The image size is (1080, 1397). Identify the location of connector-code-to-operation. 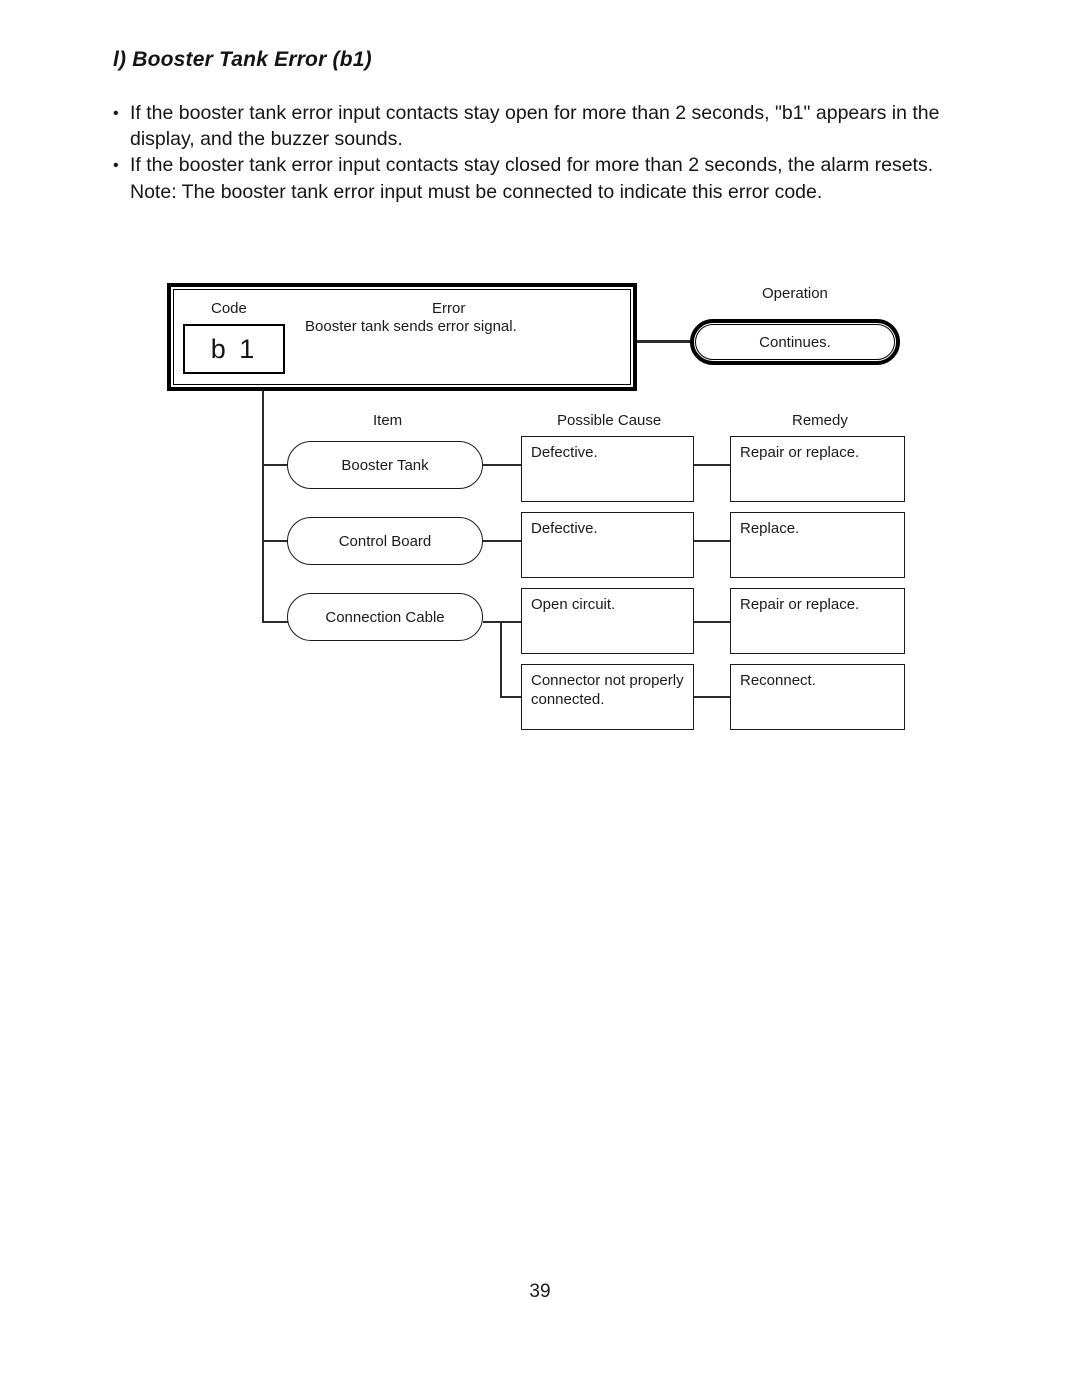
(665, 341).